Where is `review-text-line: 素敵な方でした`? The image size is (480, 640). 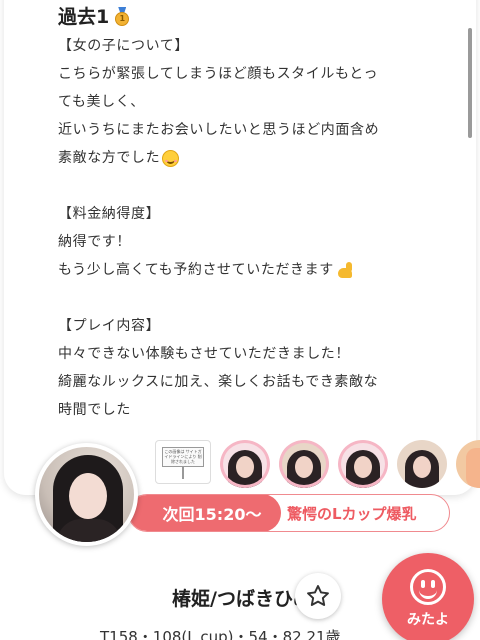 review-text-line: 素敵な方でした is located at coordinates (258, 158).